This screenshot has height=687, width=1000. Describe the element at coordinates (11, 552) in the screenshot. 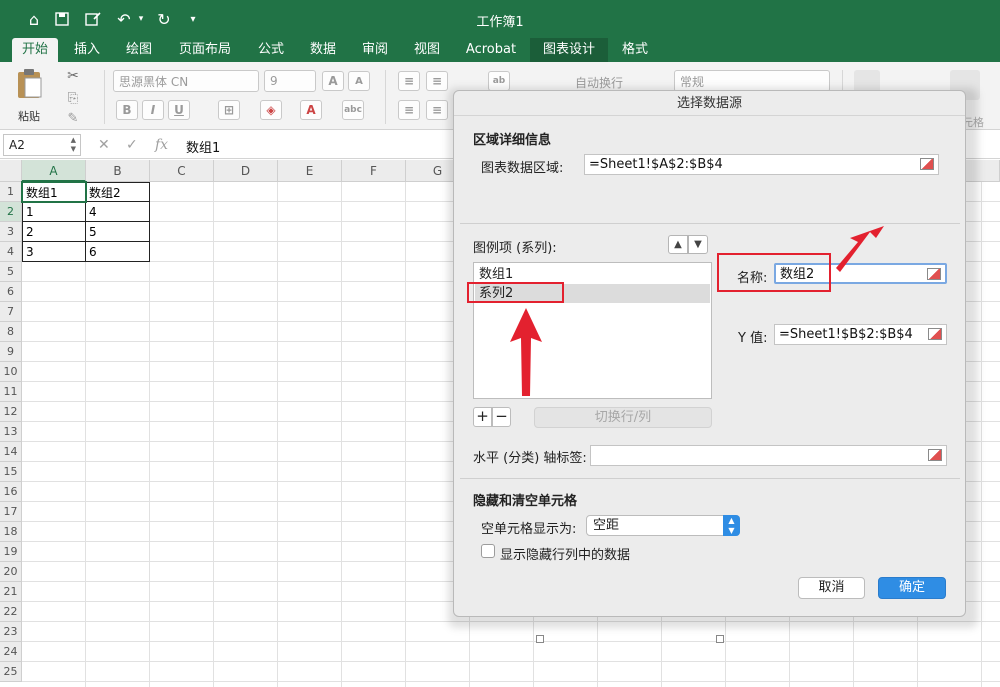

I see `row-header: 19` at that location.